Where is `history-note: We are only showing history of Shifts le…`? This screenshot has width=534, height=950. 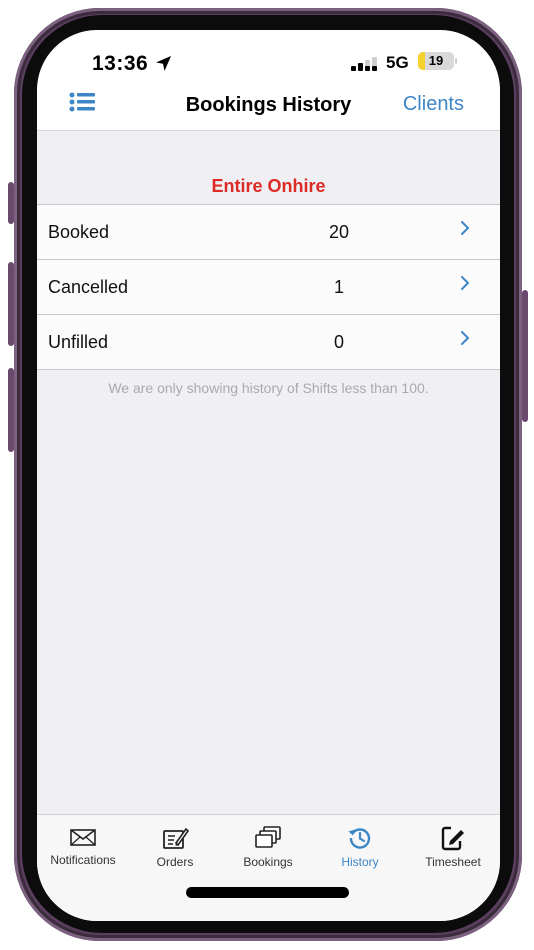 history-note: We are only showing history of Shifts le… is located at coordinates (268, 388).